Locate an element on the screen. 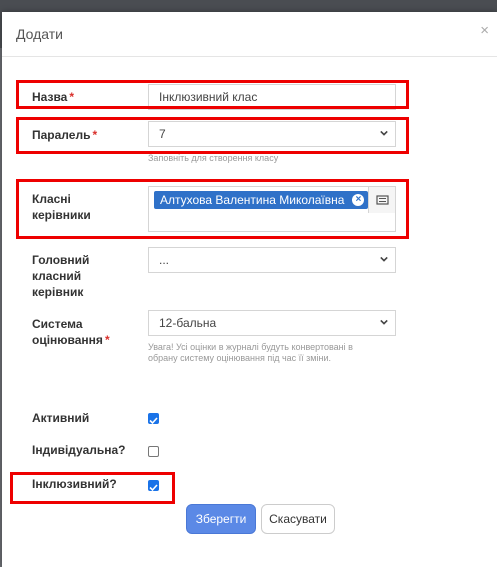 Image resolution: width=497 pixels, height=567 pixels. grading-select: 12-бальна is located at coordinates (272, 323).